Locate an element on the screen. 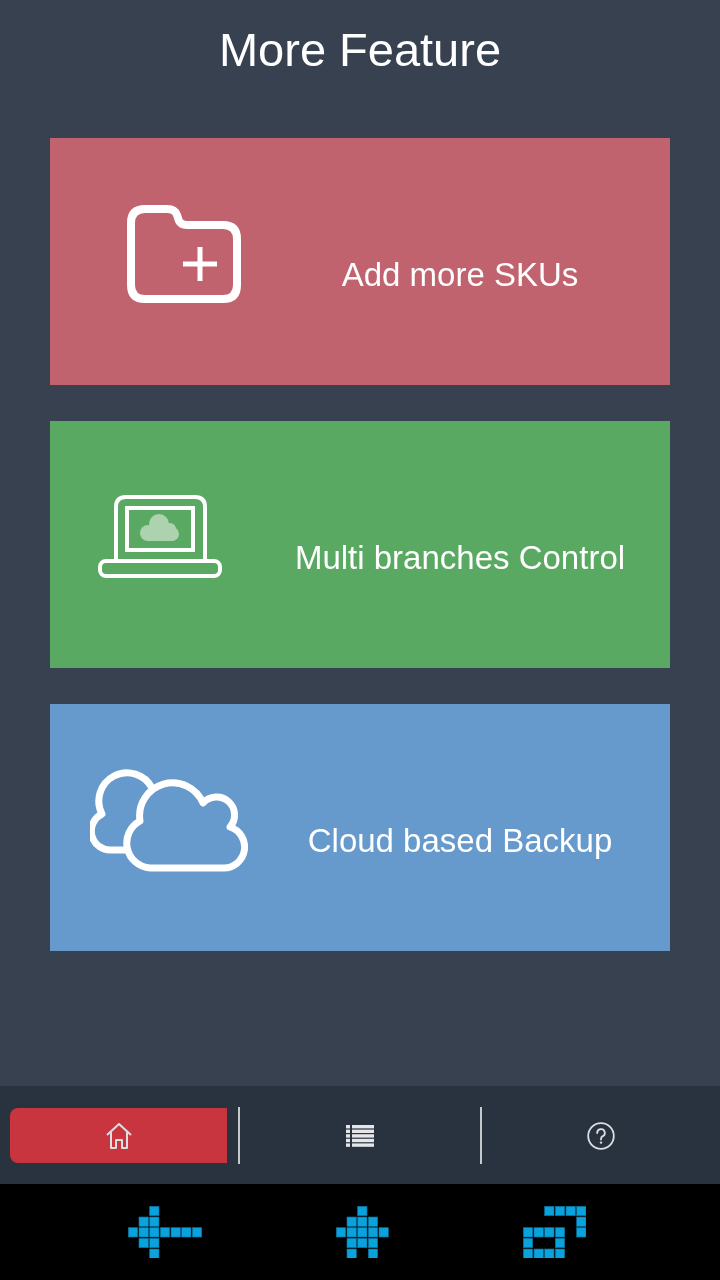 The image size is (720, 1280). recents-icon is located at coordinates (554, 1232).